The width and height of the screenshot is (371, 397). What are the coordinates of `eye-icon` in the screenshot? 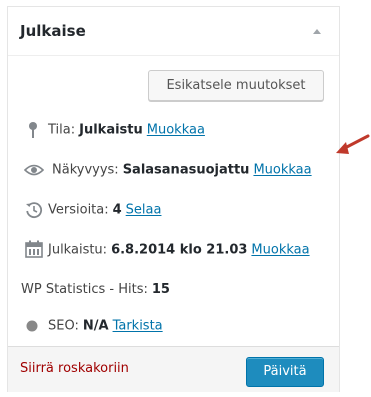 It's located at (36, 170).